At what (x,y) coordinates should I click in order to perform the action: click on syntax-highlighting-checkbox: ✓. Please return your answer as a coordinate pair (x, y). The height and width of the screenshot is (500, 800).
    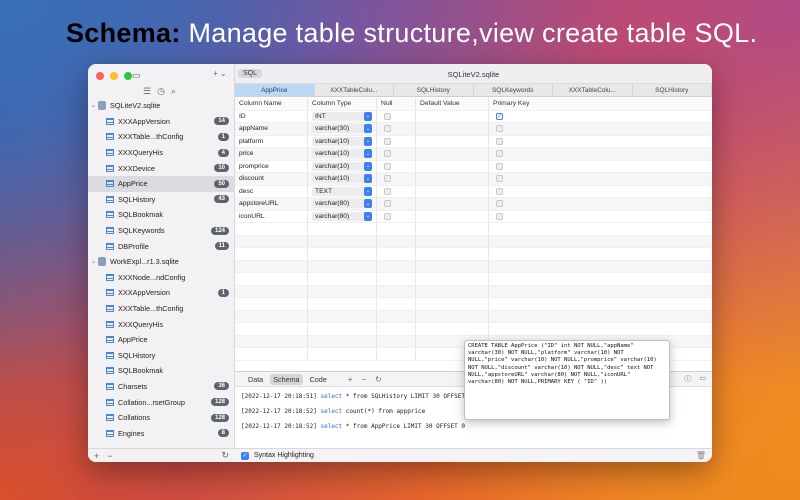
    Looking at the image, I should click on (245, 455).